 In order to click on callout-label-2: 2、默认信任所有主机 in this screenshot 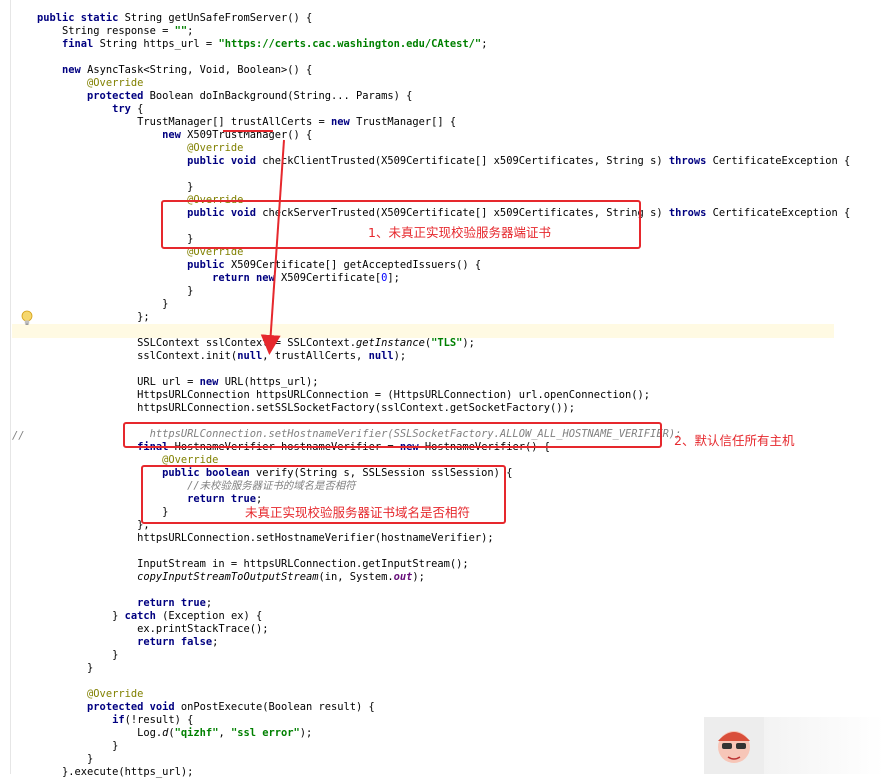, I will do `click(734, 440)`.